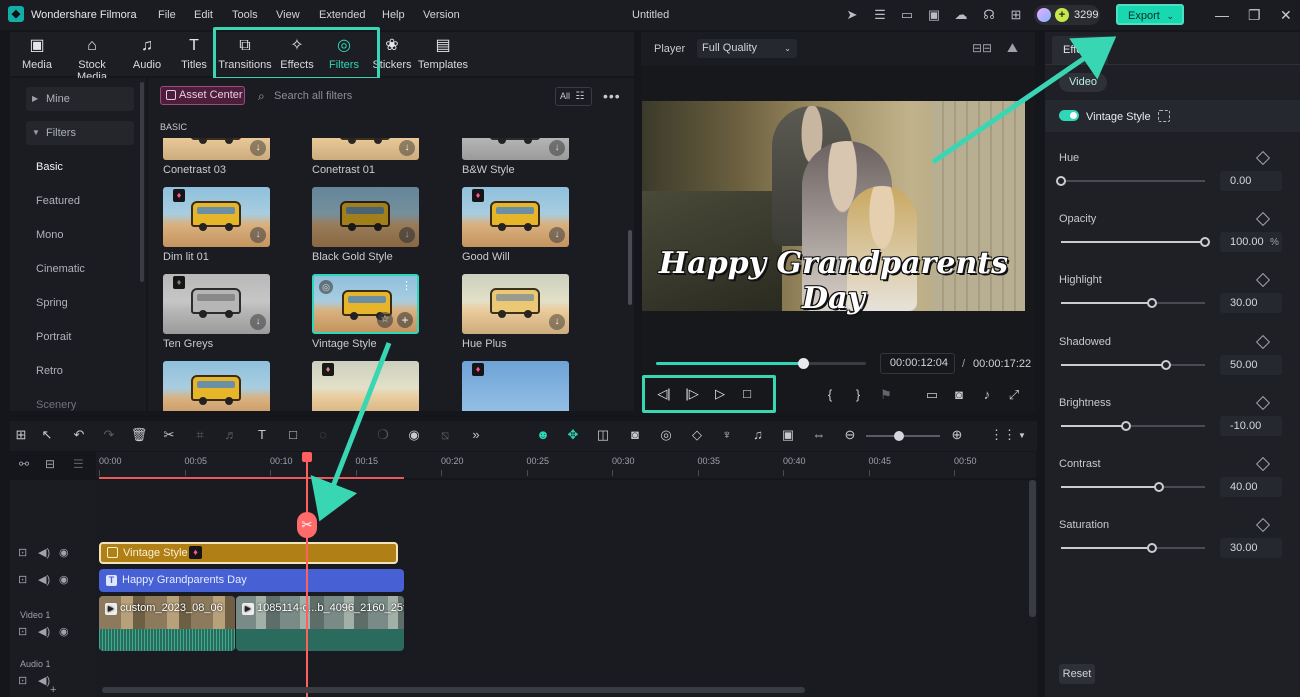  What do you see at coordinates (47, 435) in the screenshot?
I see `select-tool-icon: ↖` at bounding box center [47, 435].